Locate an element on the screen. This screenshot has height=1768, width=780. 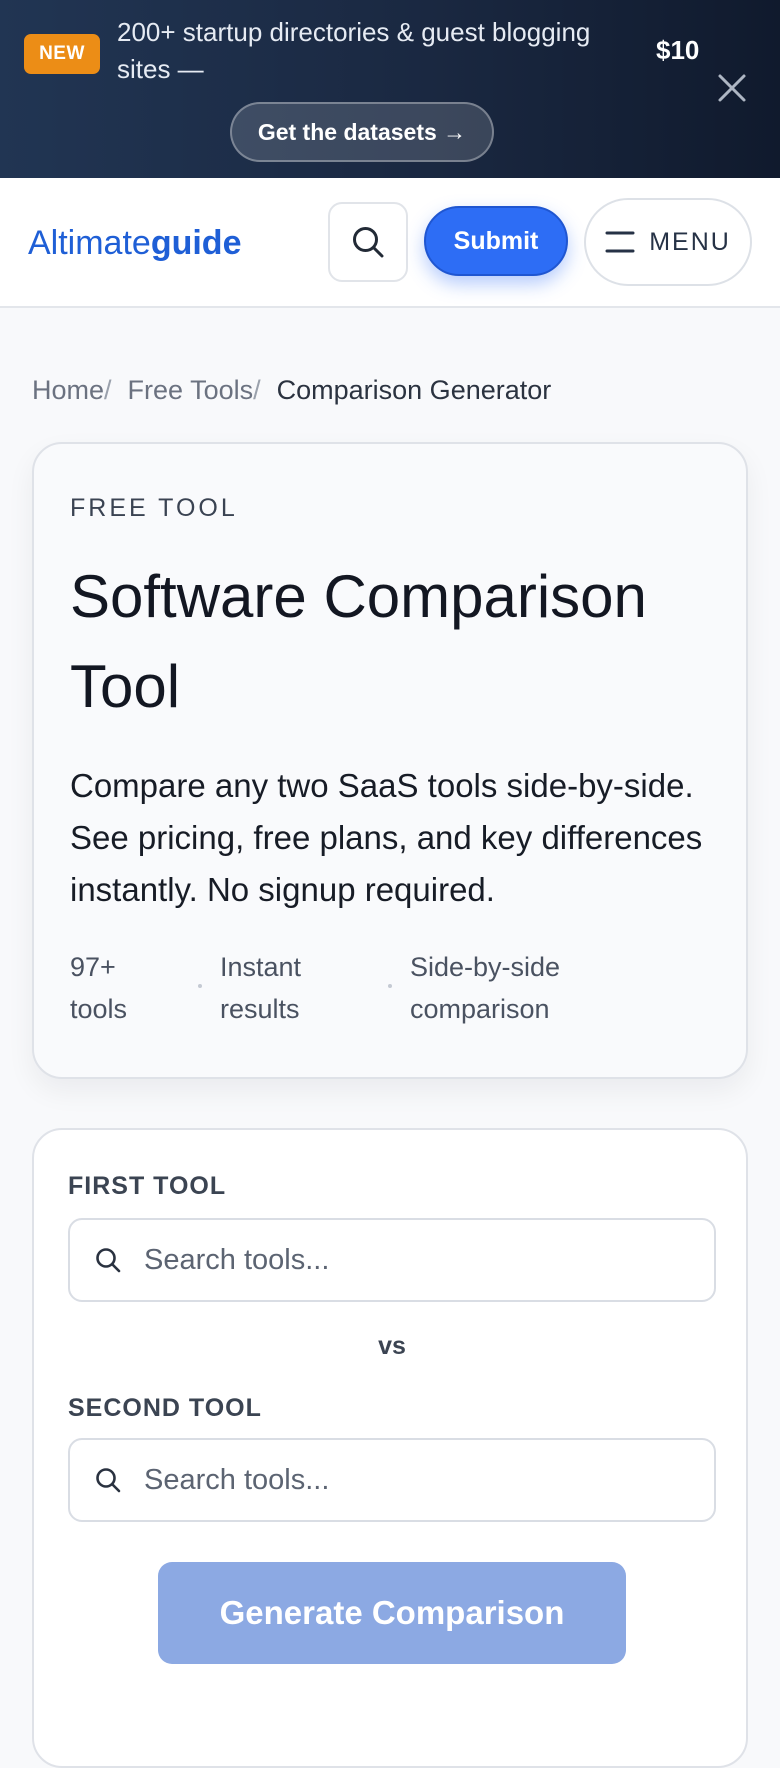
site-header: Altimateguide Submit MENU is located at coordinates (390, 243).